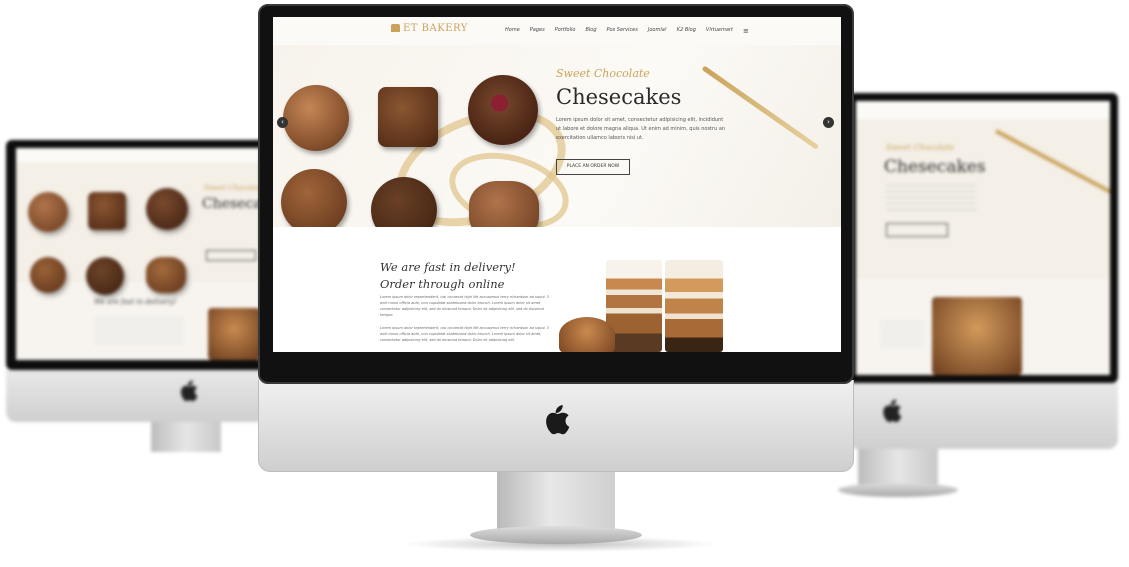  Describe the element at coordinates (556, 535) in the screenshot. I see `monitor-foot` at that location.